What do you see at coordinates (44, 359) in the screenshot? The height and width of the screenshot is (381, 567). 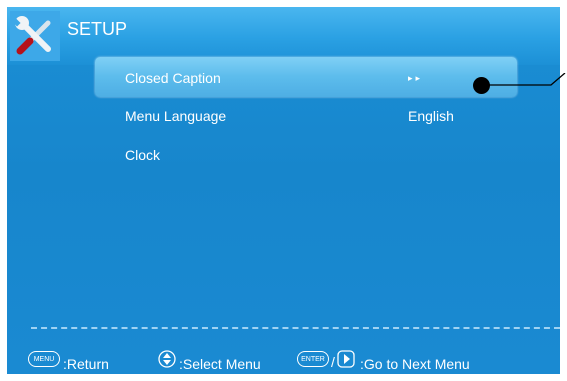 I see `menu-key-icon: MENU` at bounding box center [44, 359].